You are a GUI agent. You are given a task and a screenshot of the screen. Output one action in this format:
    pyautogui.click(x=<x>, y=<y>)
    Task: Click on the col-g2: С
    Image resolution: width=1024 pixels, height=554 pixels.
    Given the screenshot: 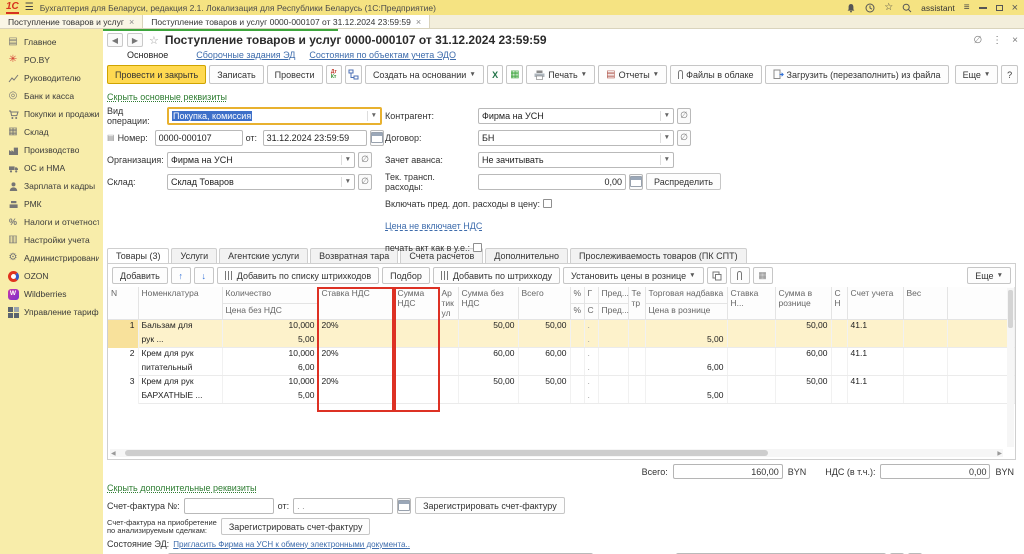 What is the action you would take?
    pyautogui.click(x=591, y=312)
    